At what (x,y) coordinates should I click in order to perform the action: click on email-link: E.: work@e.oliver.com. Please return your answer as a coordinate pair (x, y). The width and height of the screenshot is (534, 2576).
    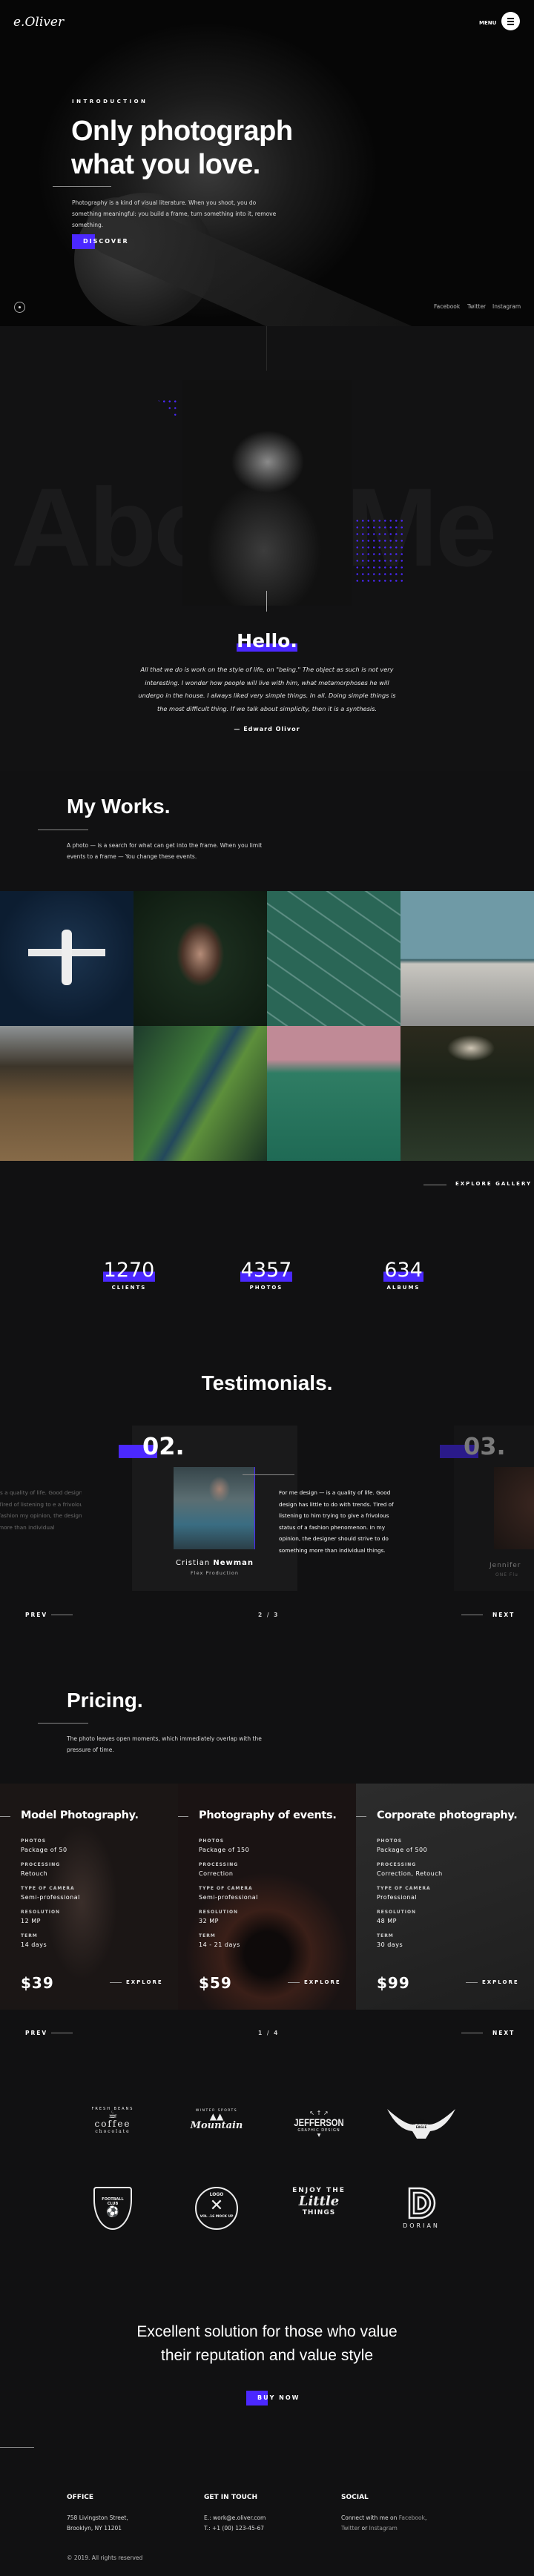
    Looking at the image, I should click on (235, 2518).